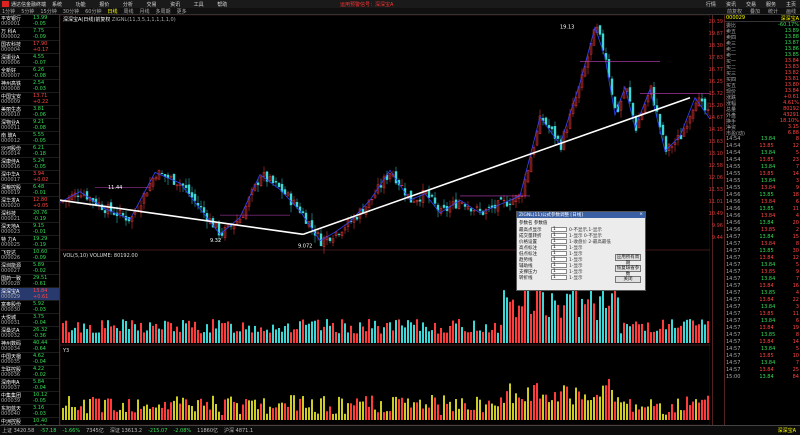  Describe the element at coordinates (71, 11) in the screenshot. I see `period-tab: 30分钟` at that location.